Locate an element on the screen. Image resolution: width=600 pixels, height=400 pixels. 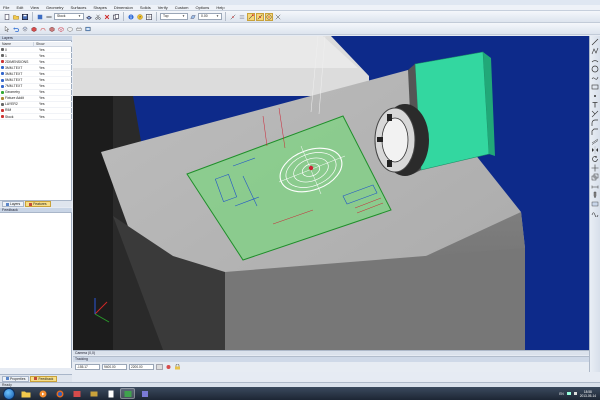
taskbar-firefox-icon is located at coordinates (59, 393).